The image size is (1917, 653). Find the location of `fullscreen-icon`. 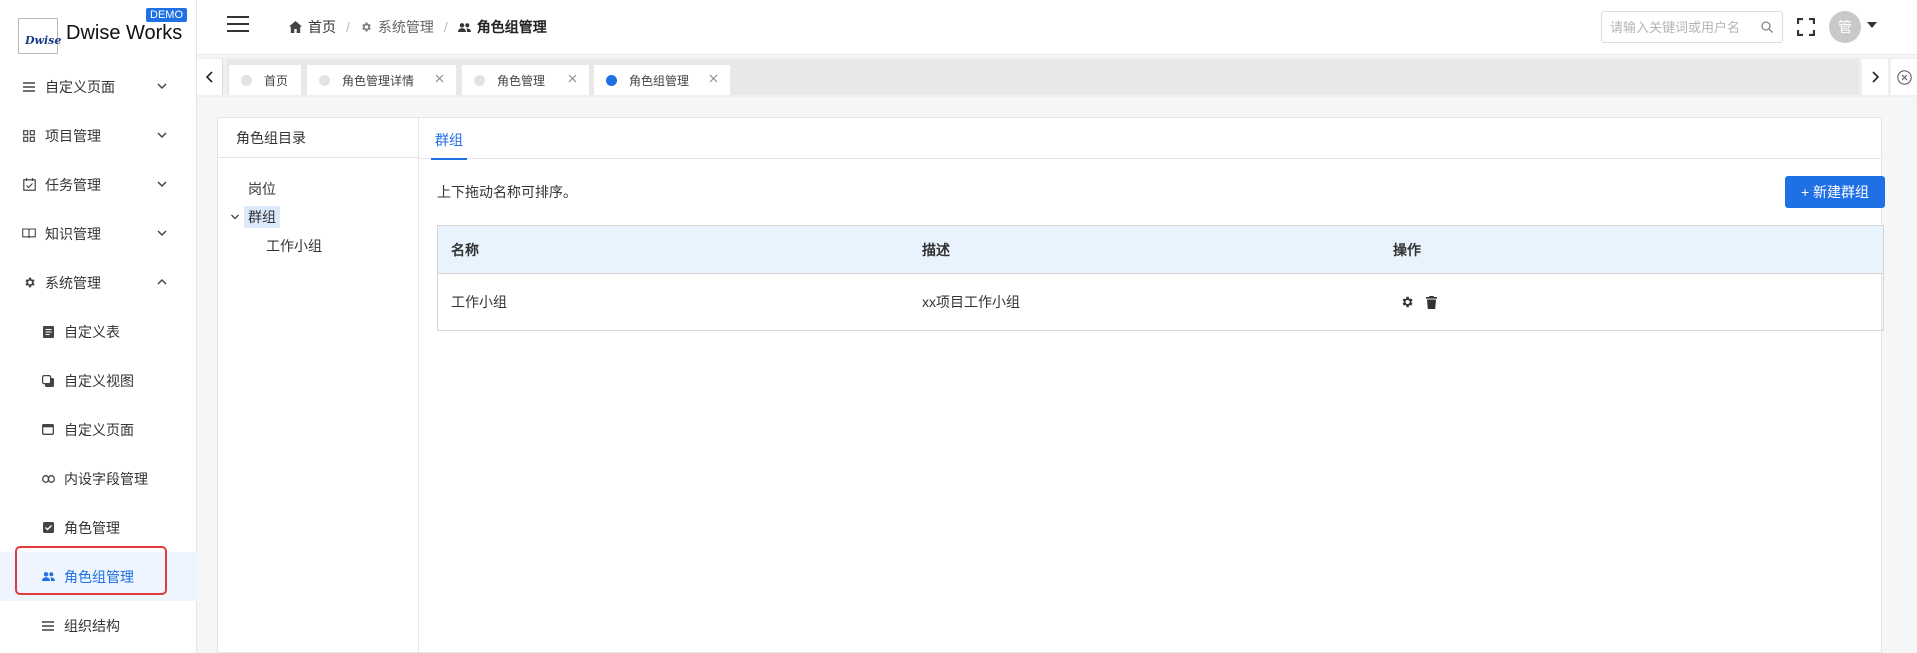

fullscreen-icon is located at coordinates (1806, 27).